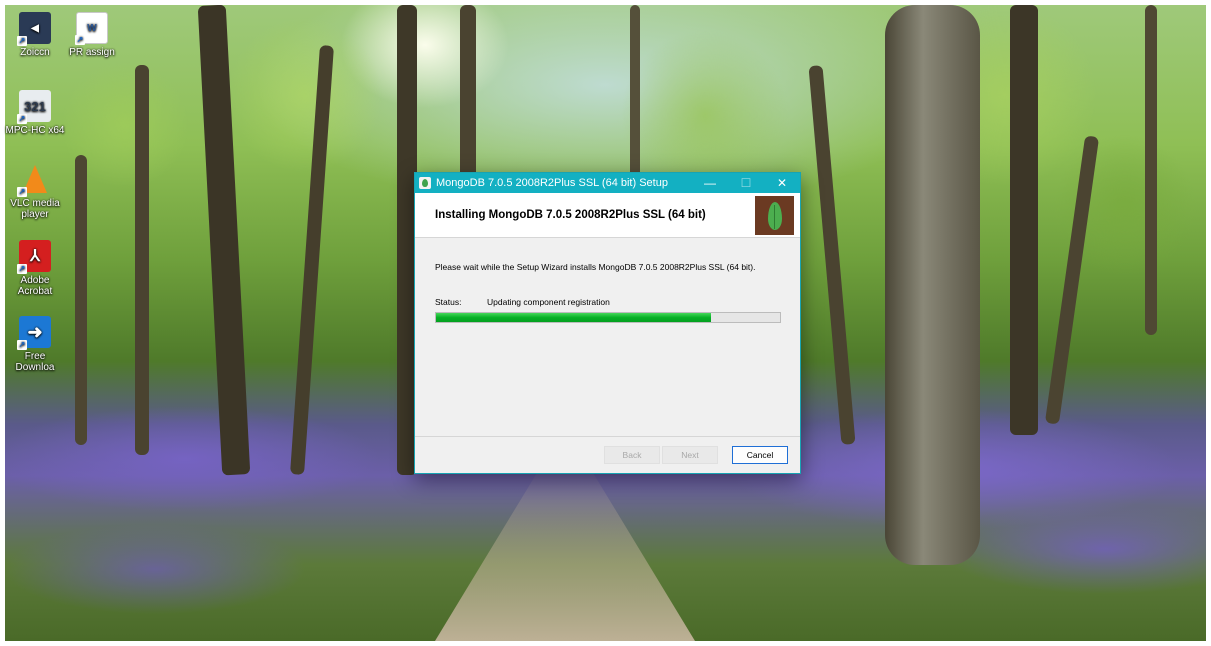 Image resolution: width=1211 pixels, height=646 pixels. I want to click on cancel-button: Cancel, so click(760, 455).